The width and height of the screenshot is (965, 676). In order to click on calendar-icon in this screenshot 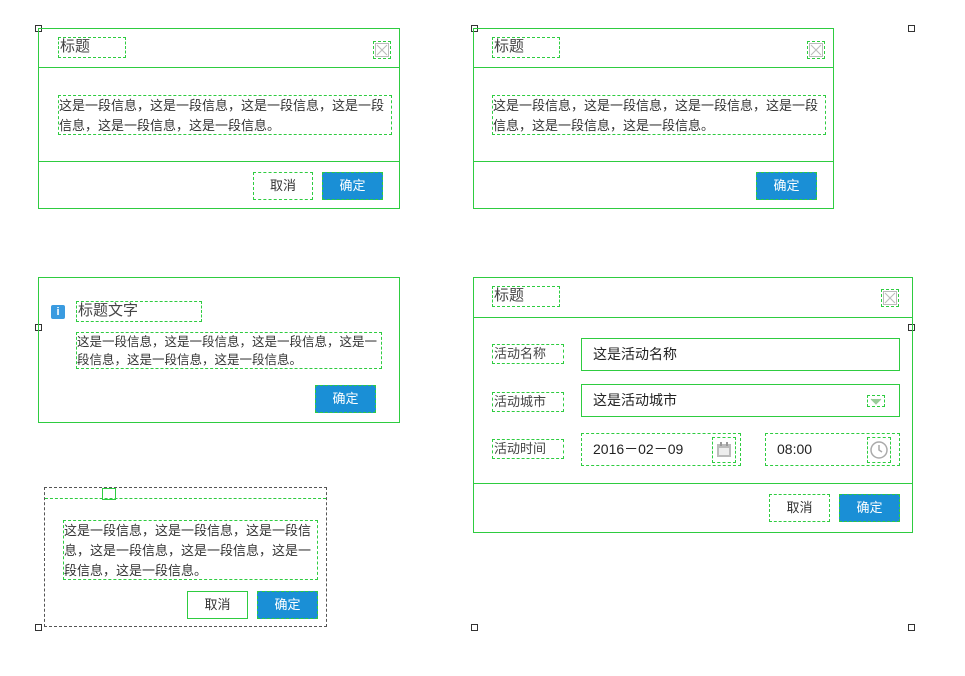, I will do `click(724, 450)`.